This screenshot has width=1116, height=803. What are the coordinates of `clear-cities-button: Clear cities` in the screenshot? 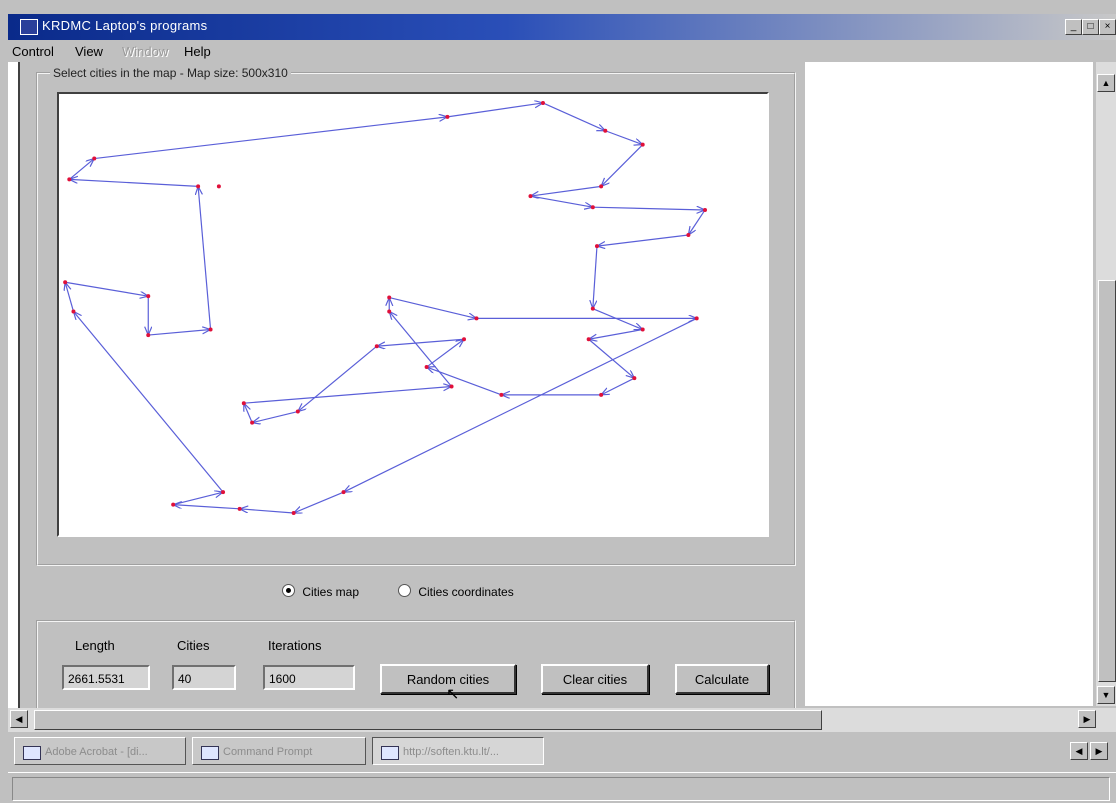 It's located at (595, 679).